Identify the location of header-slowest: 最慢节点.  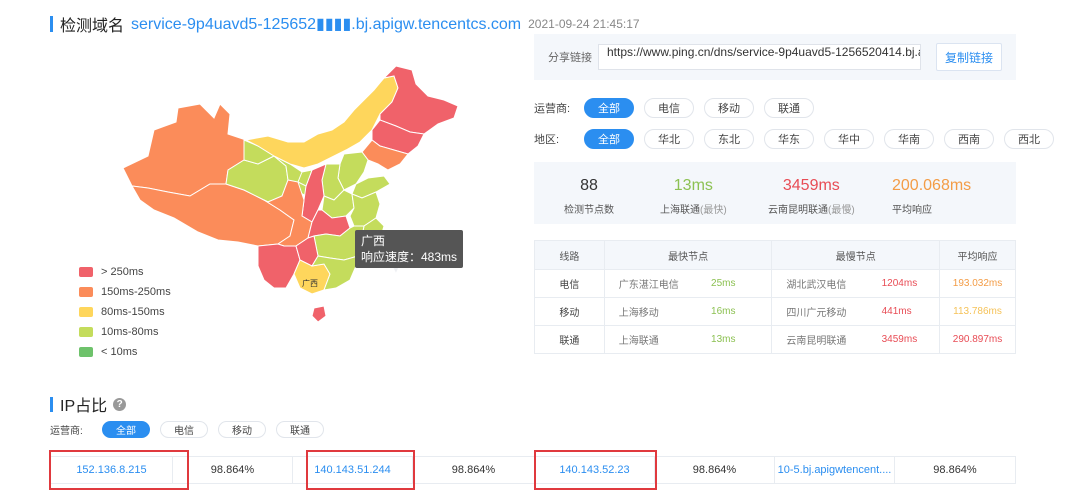
(856, 255).